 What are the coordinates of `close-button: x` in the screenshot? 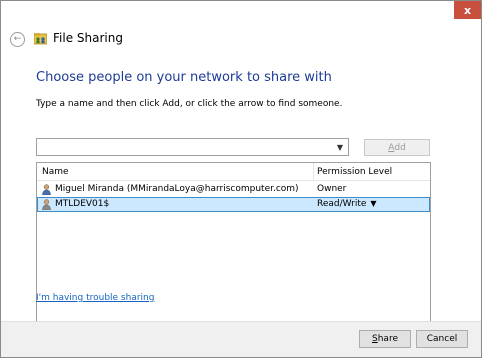 It's located at (467, 10).